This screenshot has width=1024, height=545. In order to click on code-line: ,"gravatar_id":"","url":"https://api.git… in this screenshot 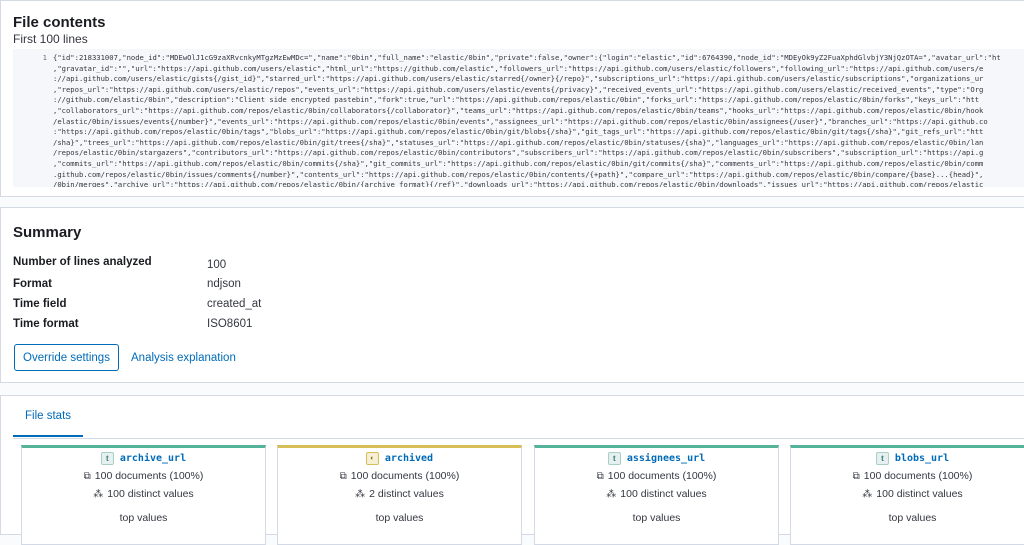, I will do `click(518, 68)`.